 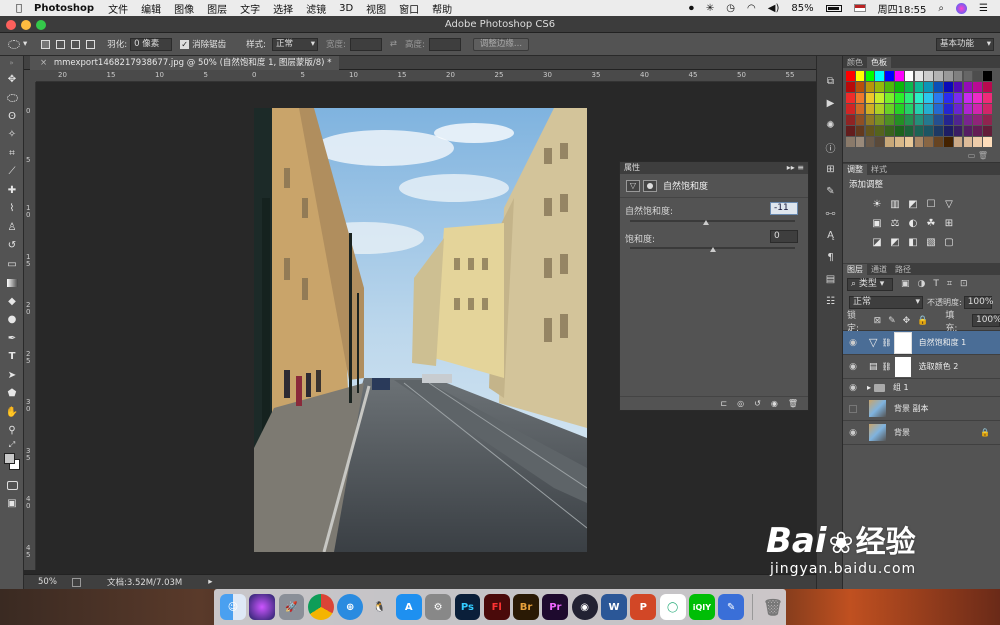 I want to click on wifi-icon: ◠, so click(x=751, y=8).